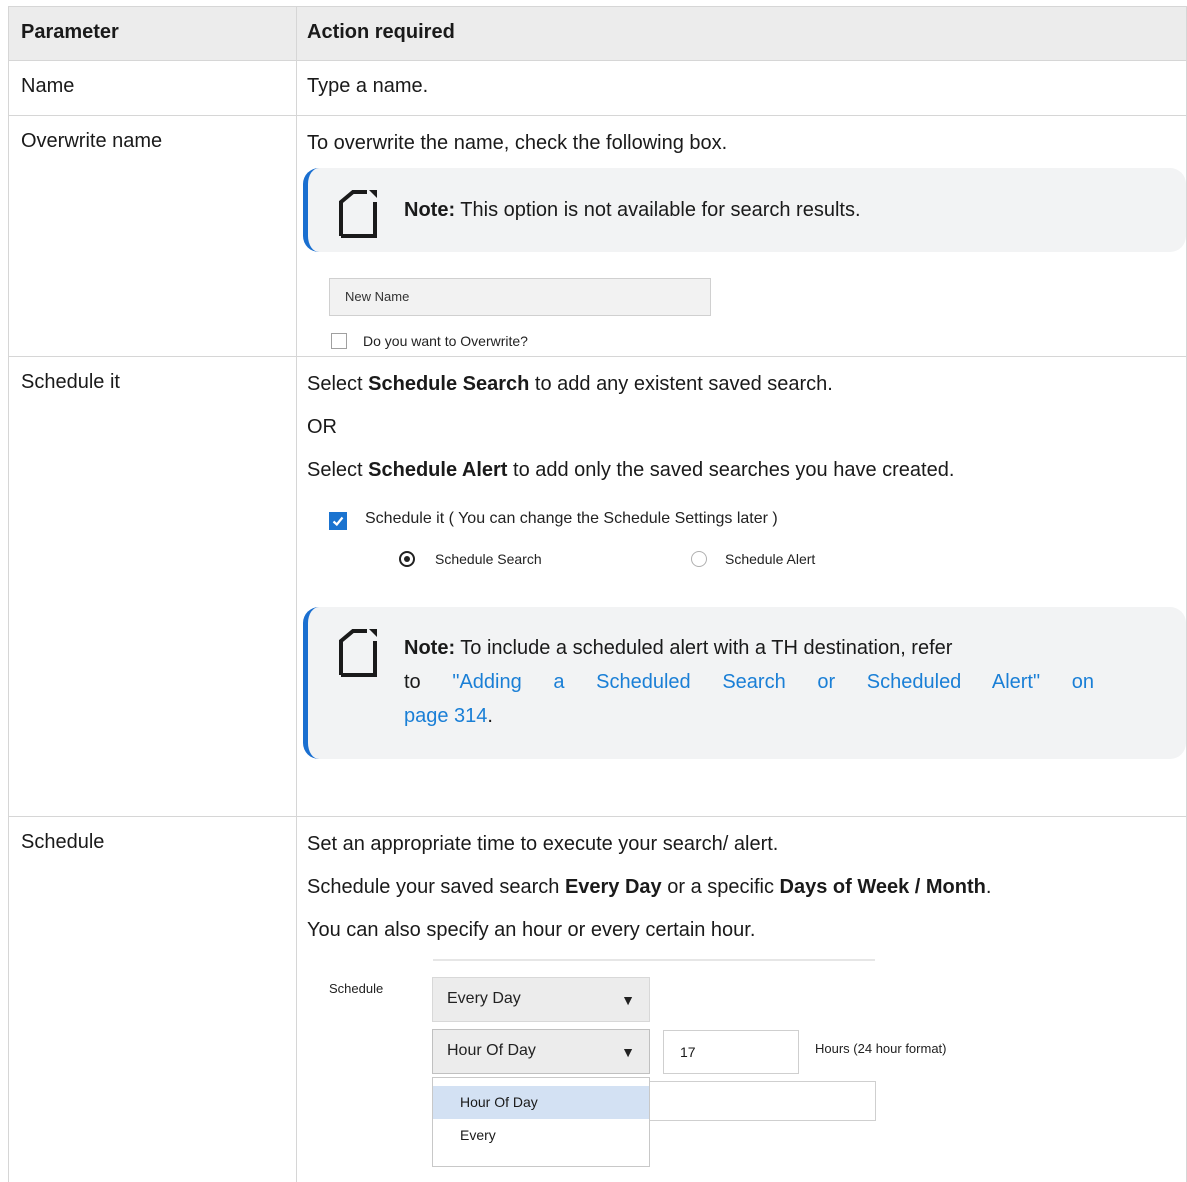  I want to click on table-row-name: Name Type a name., so click(597, 88).